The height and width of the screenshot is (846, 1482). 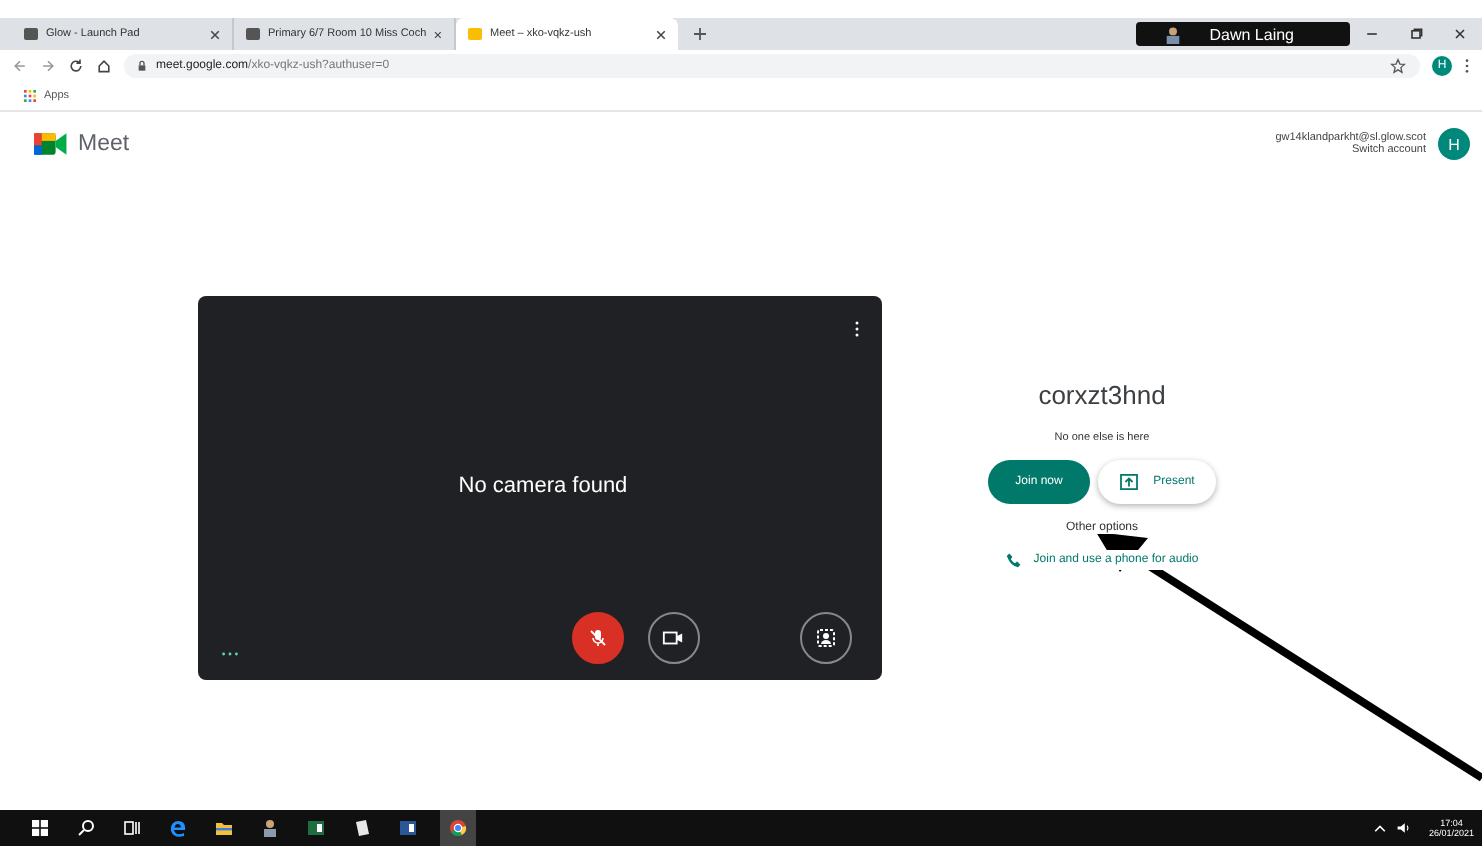 What do you see at coordinates (48, 66) in the screenshot?
I see `forward-icon` at bounding box center [48, 66].